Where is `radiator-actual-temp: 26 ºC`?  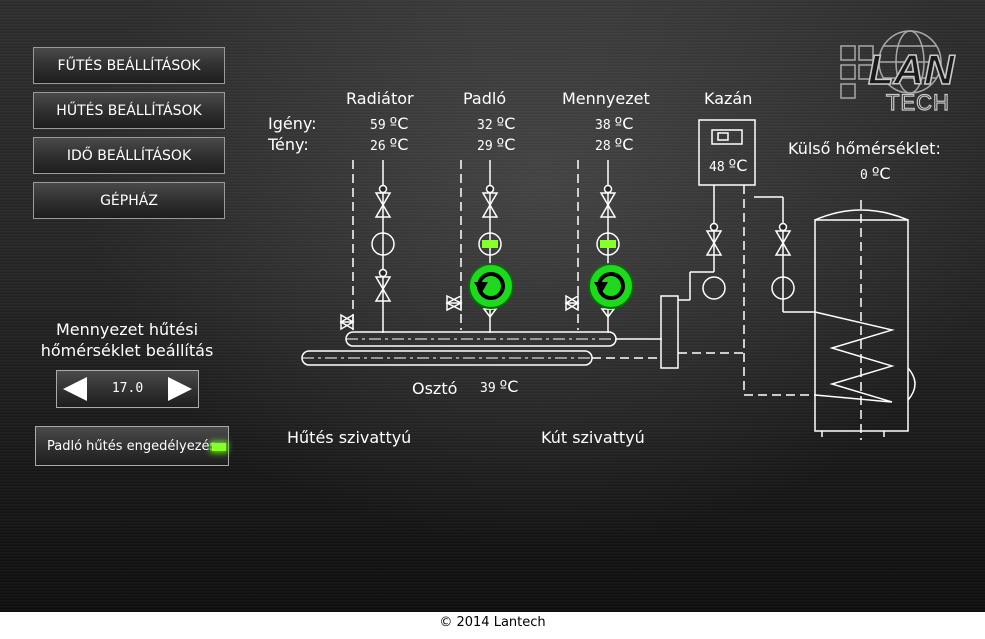 radiator-actual-temp: 26 ºC is located at coordinates (389, 144).